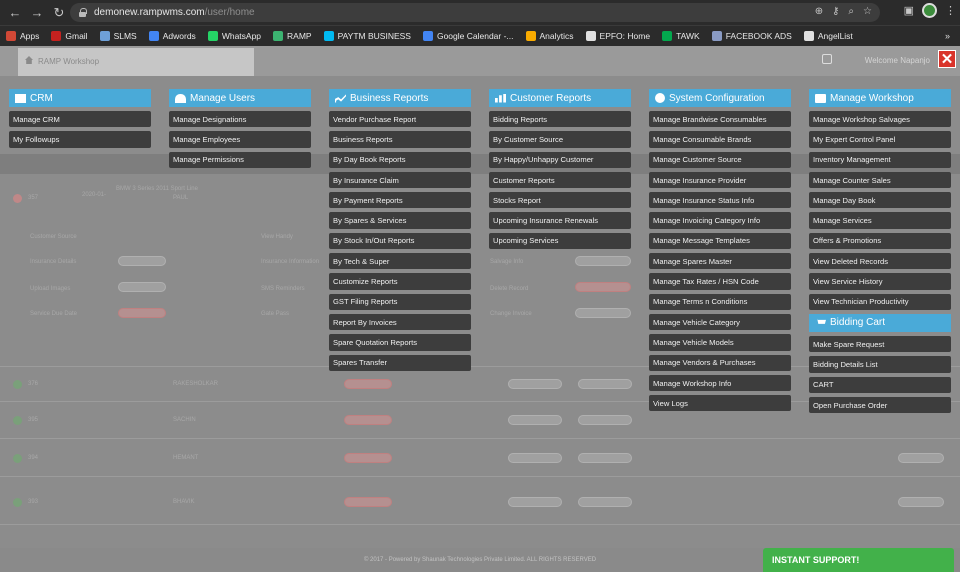 The width and height of the screenshot is (960, 572). What do you see at coordinates (835, 11) in the screenshot?
I see `key-icon: ⚷` at bounding box center [835, 11].